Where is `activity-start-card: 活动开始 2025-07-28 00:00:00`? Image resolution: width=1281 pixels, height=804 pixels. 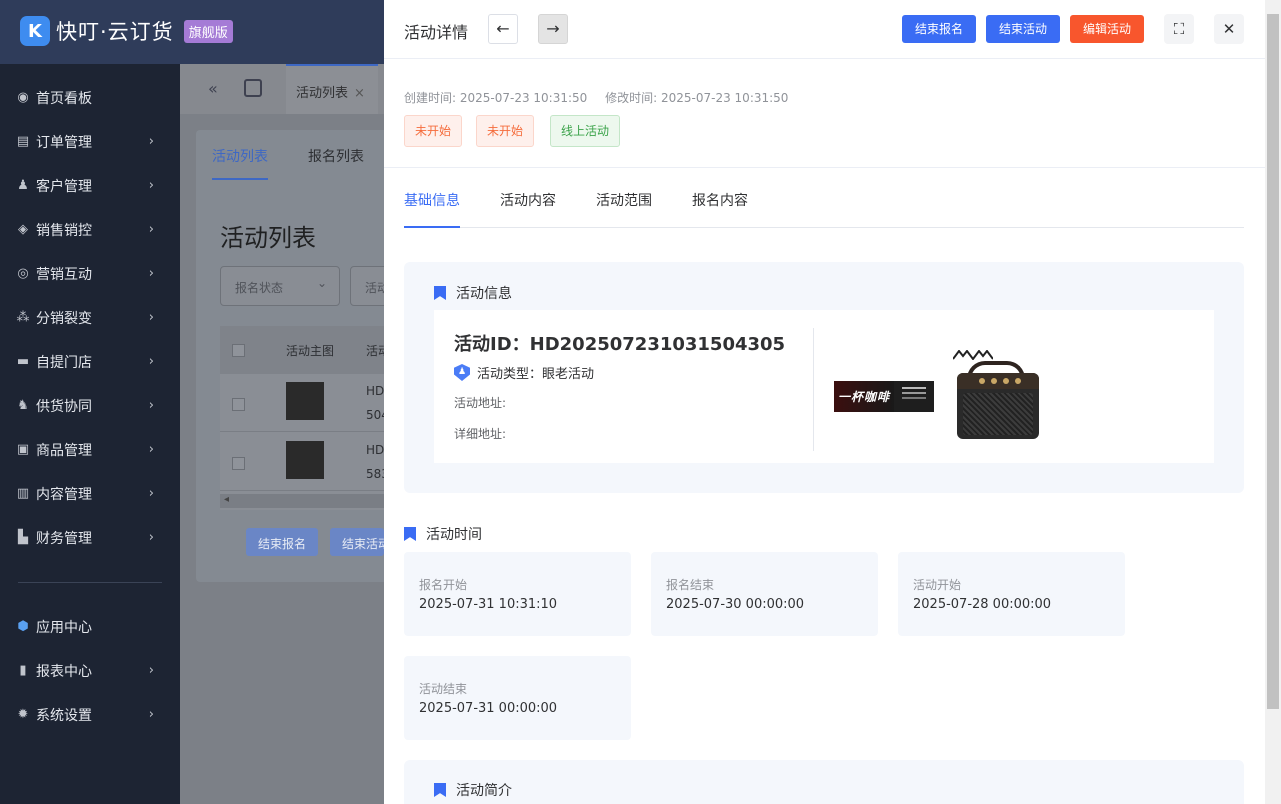 activity-start-card: 活动开始 2025-07-28 00:00:00 is located at coordinates (1011, 594).